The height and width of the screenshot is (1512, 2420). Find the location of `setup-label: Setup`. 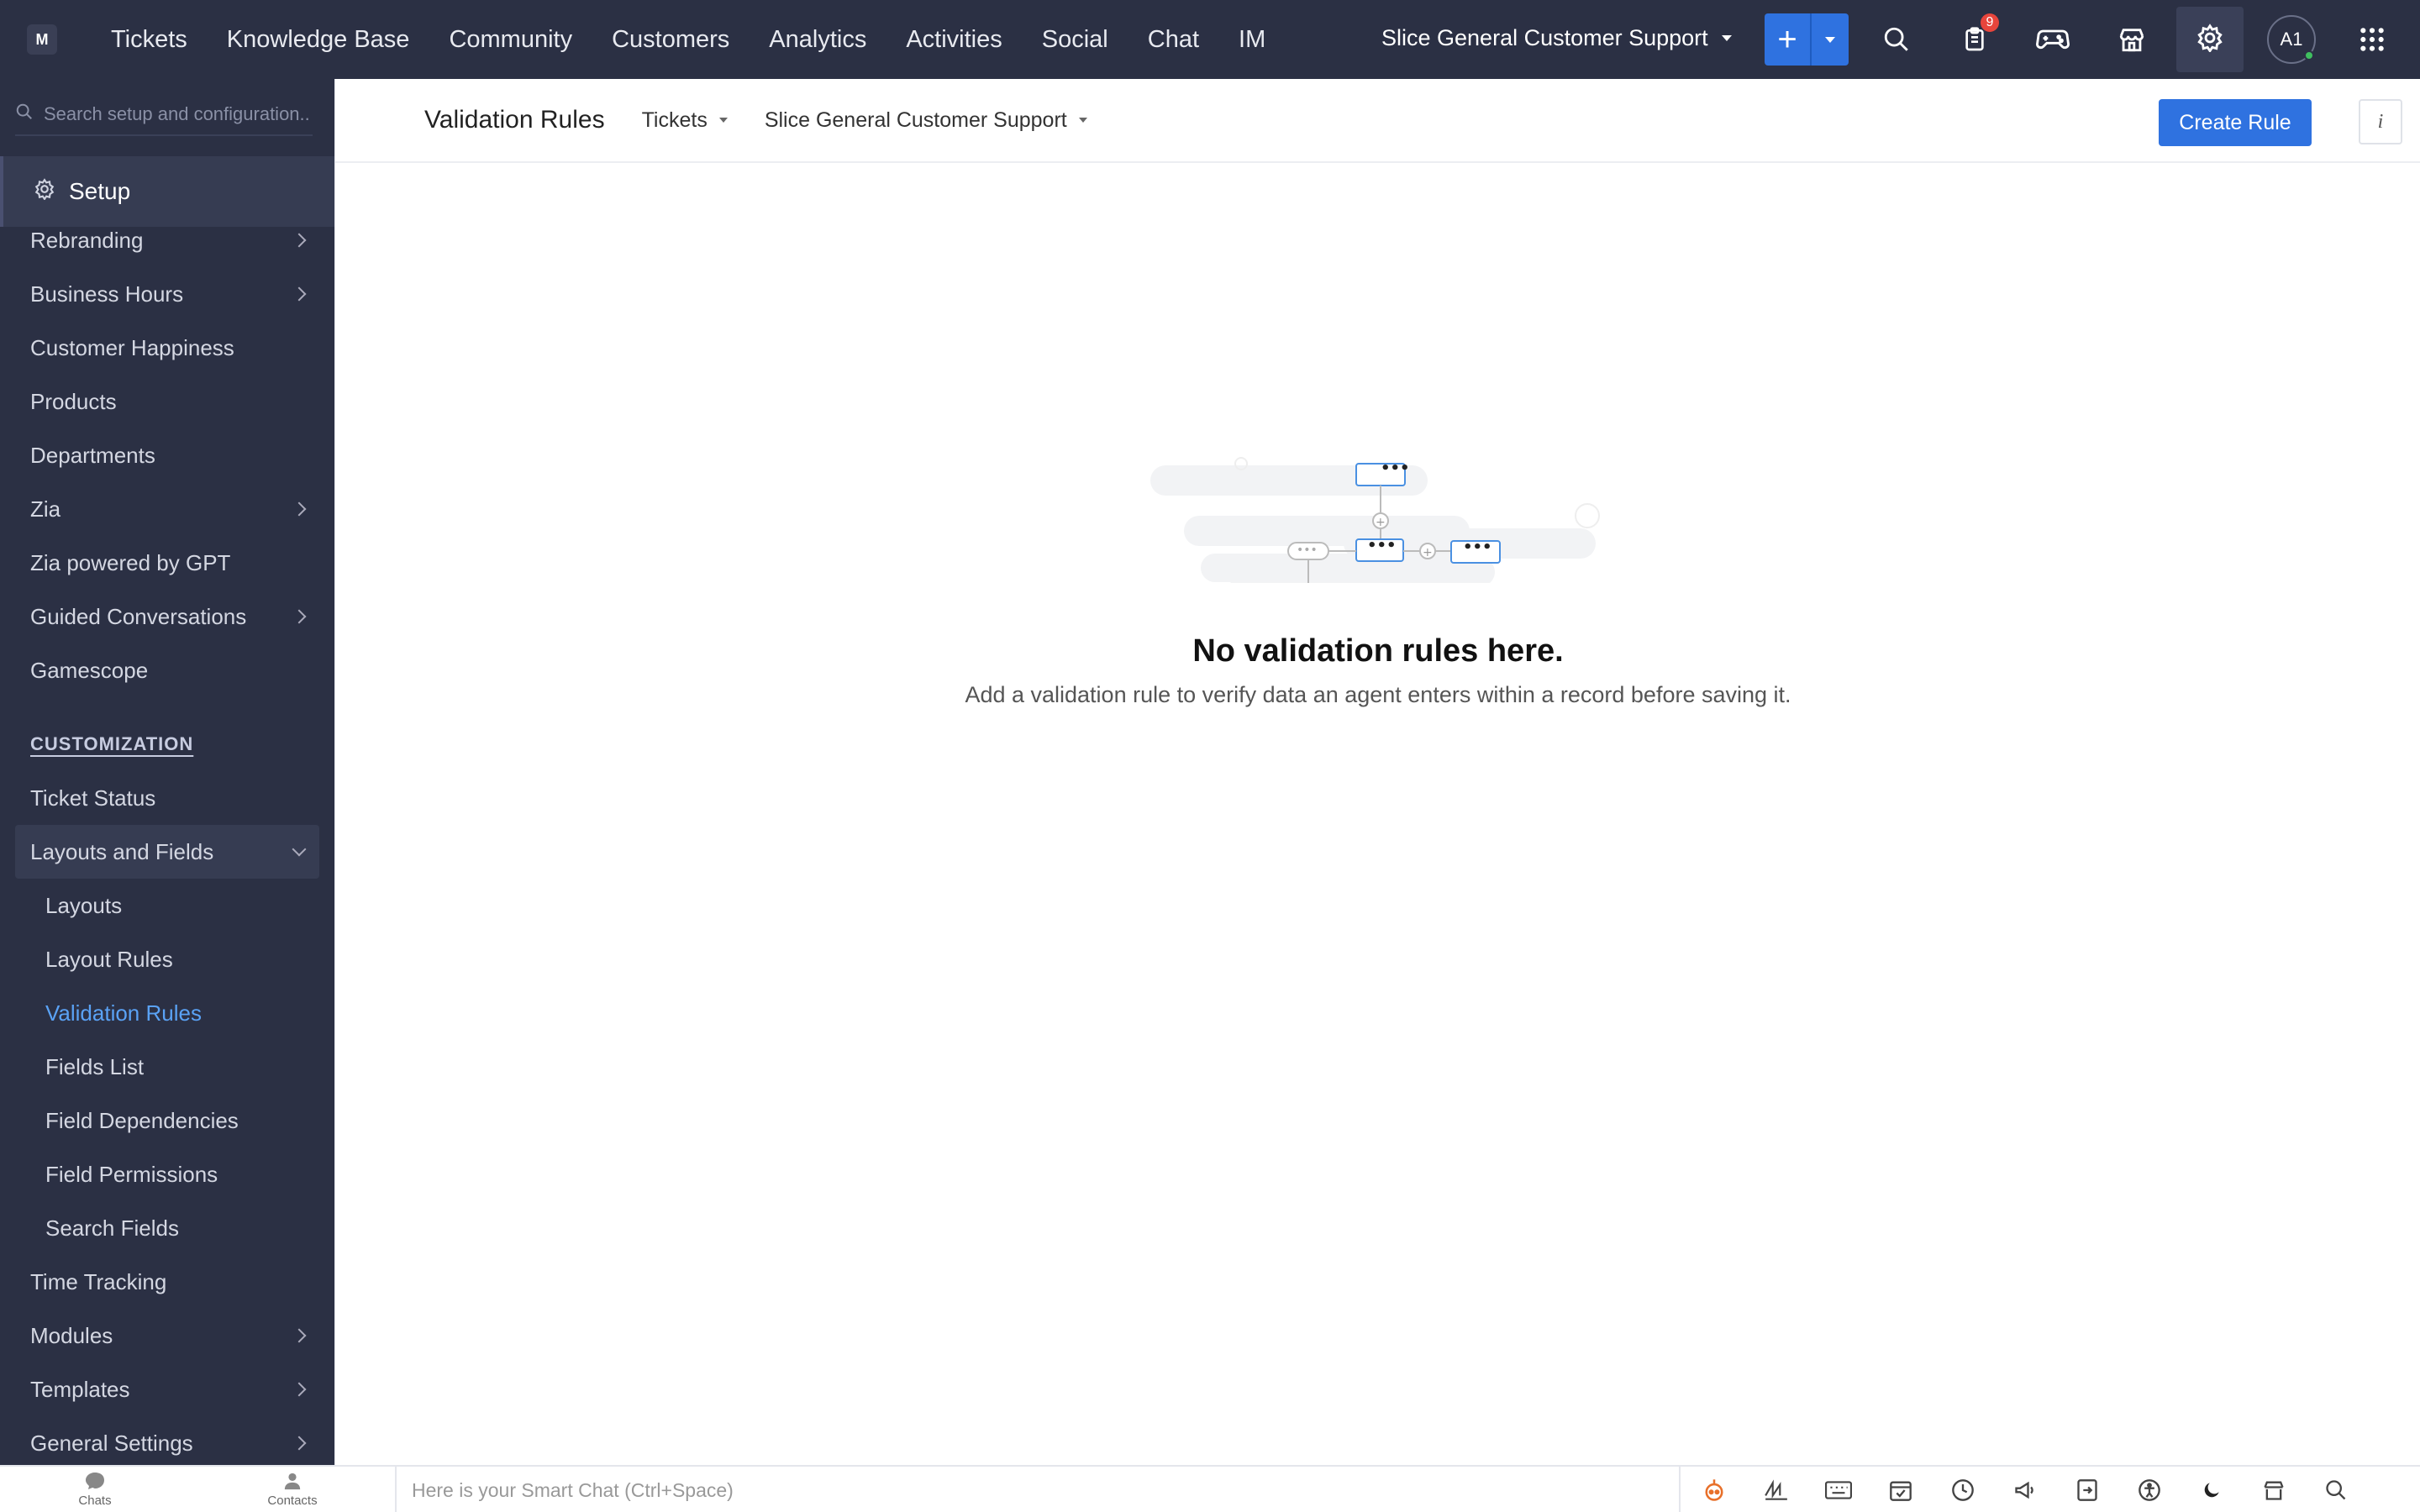

setup-label: Setup is located at coordinates (100, 191).